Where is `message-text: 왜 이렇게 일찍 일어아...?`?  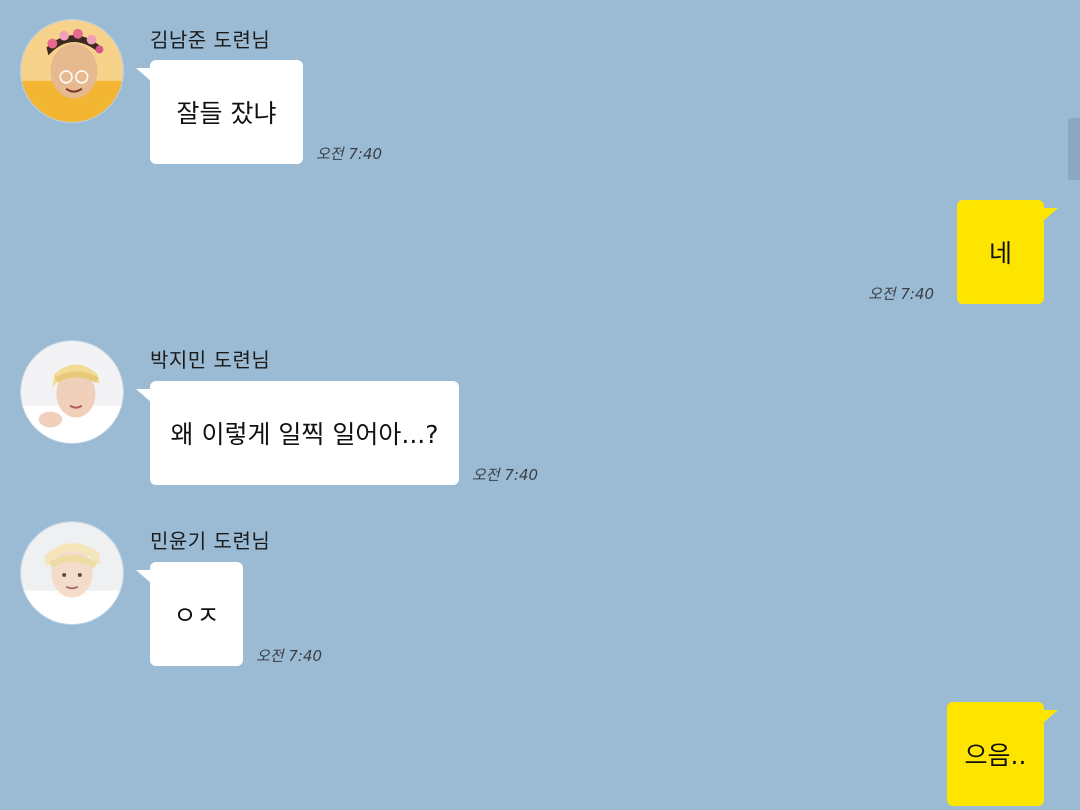 message-text: 왜 이렇게 일찍 일어아...? is located at coordinates (304, 434).